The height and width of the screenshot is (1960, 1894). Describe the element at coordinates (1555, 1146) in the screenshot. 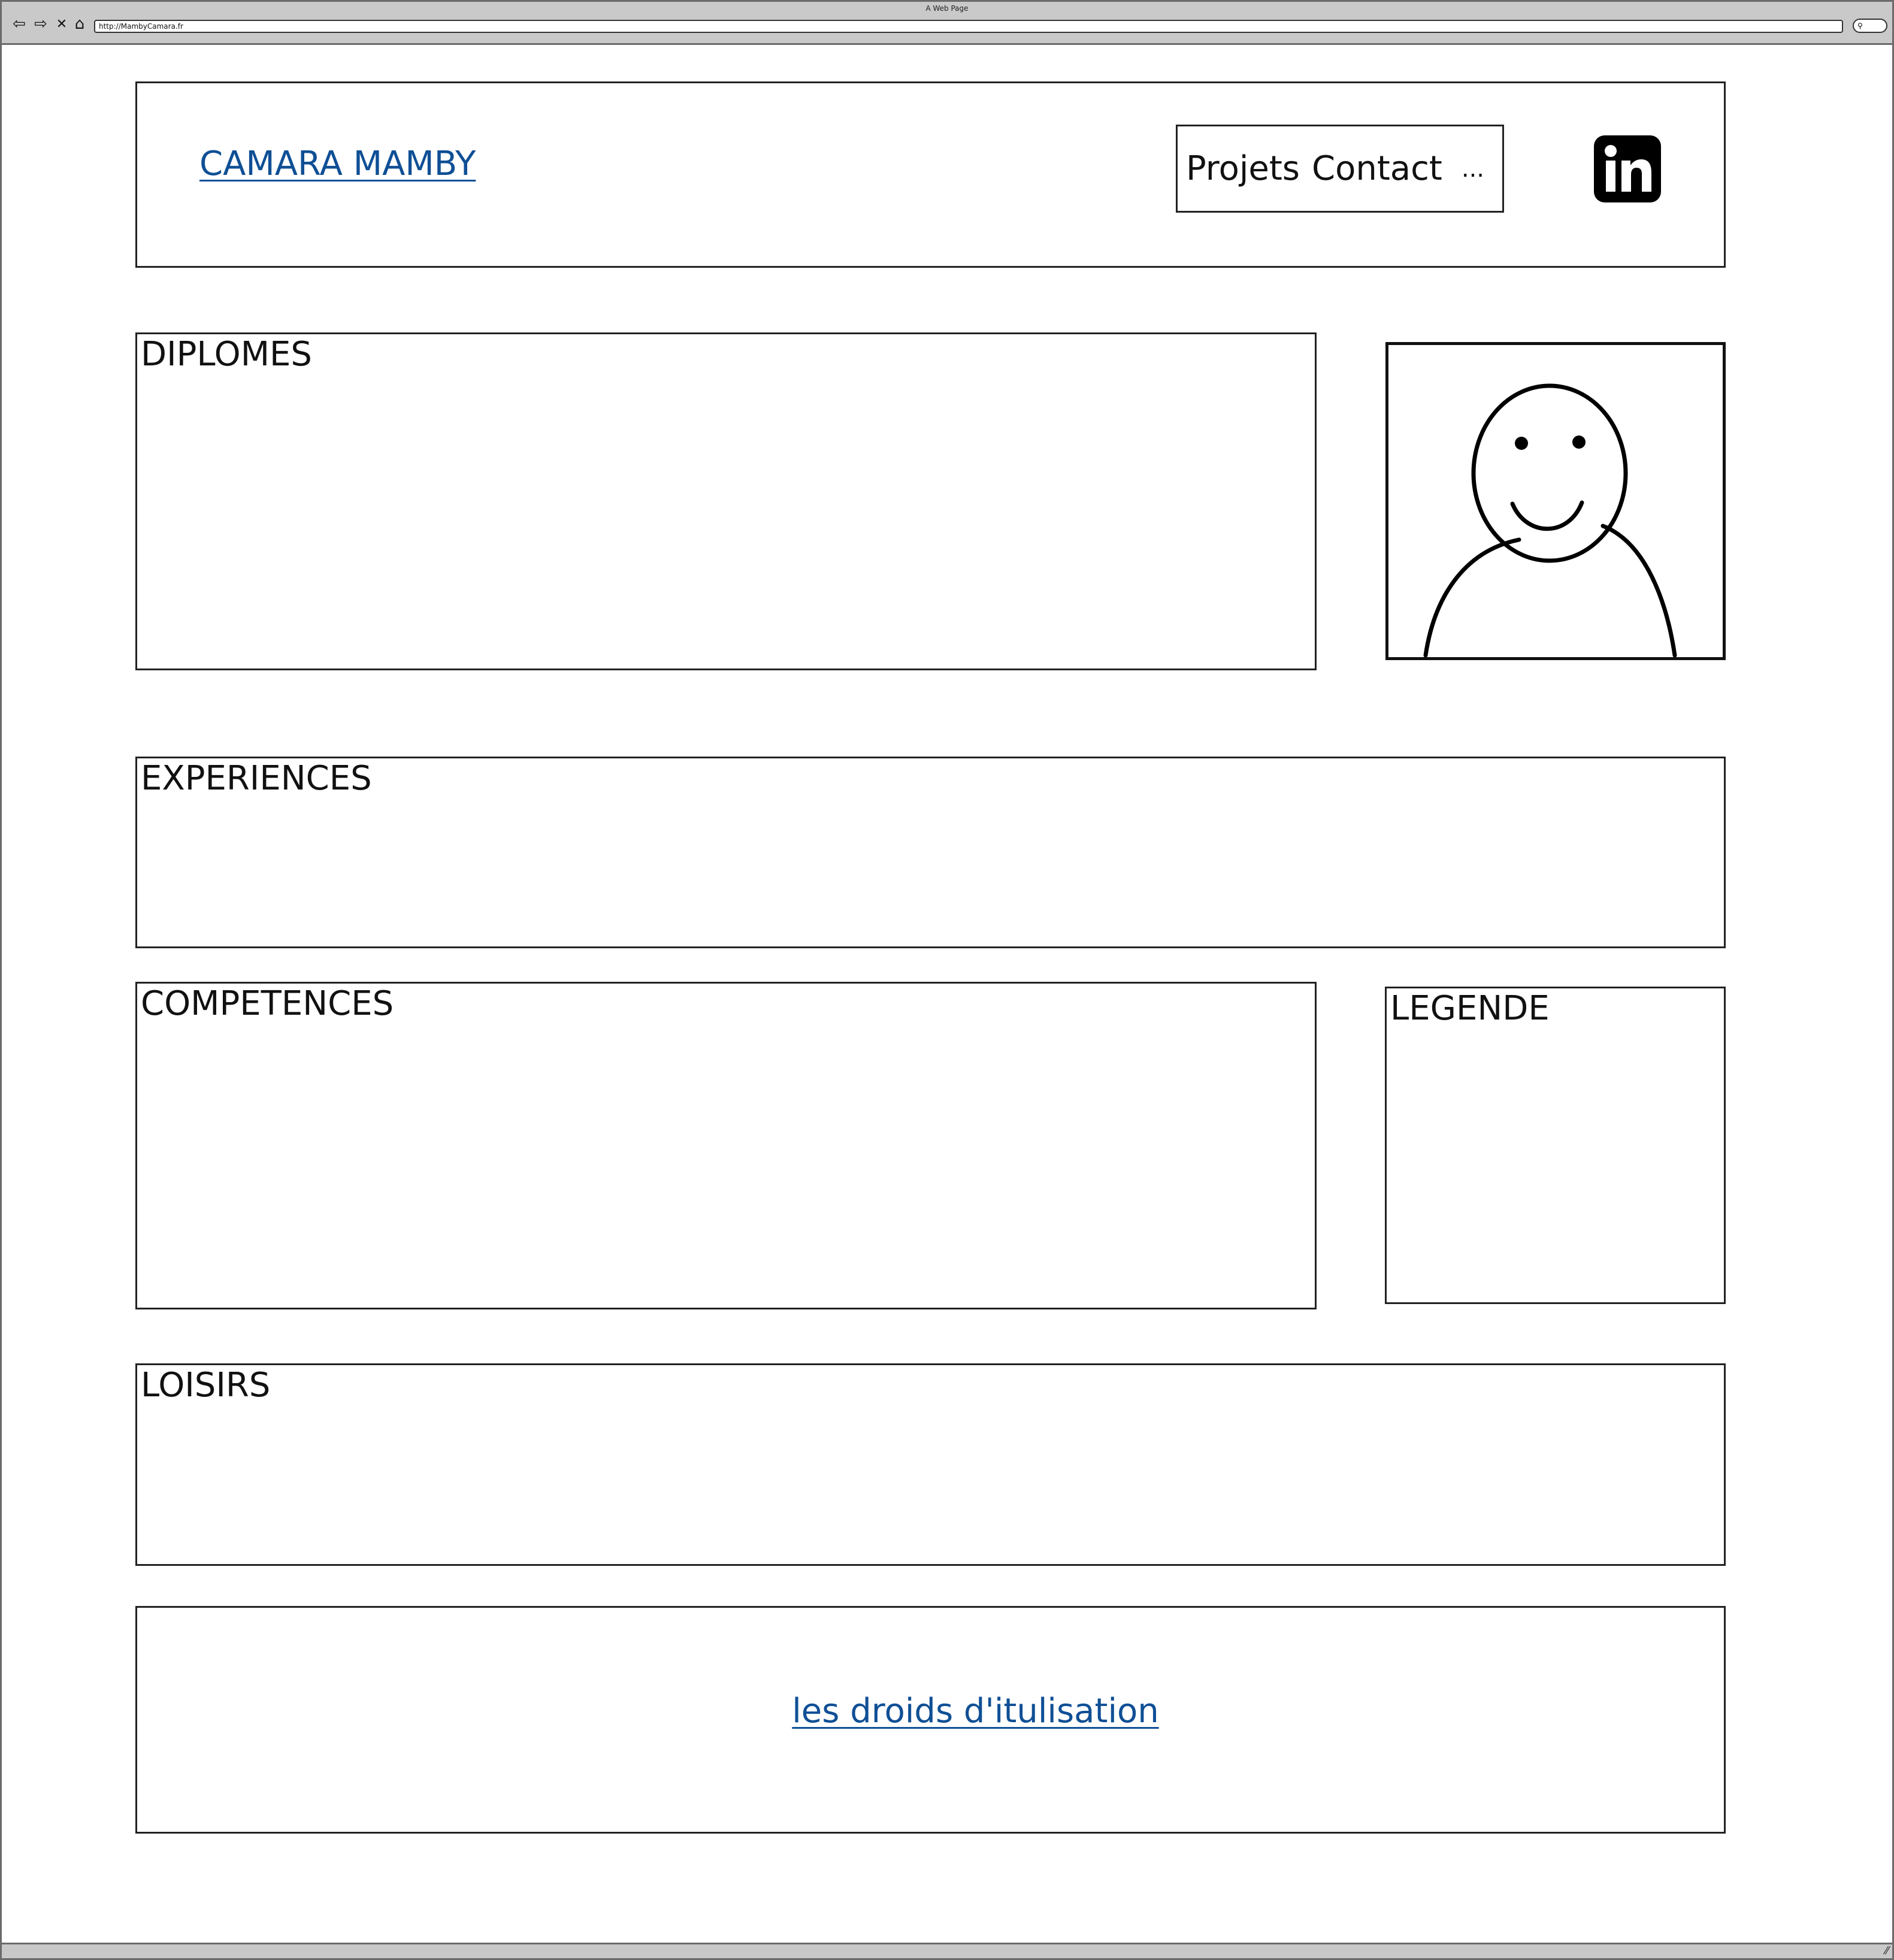

I see `section-legende: LEGENDE` at that location.